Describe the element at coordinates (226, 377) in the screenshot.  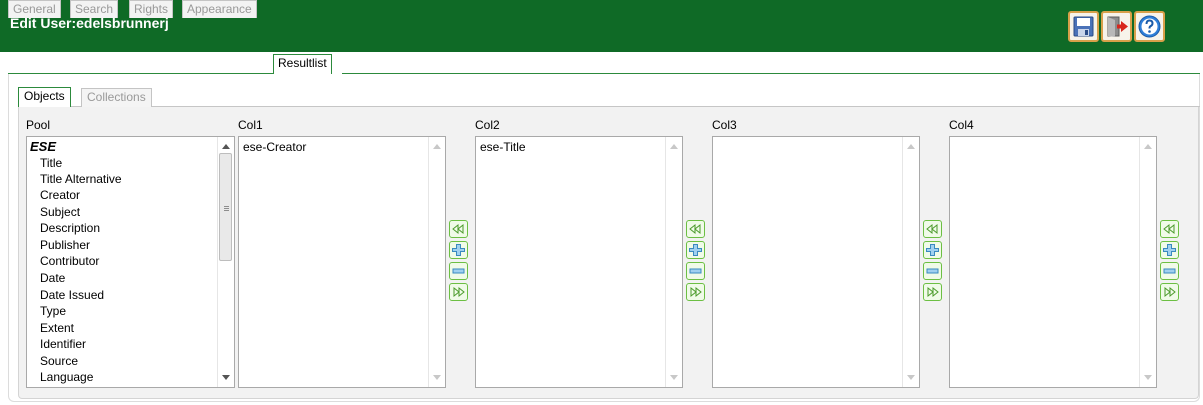
I see `scroll-down-arrow` at that location.